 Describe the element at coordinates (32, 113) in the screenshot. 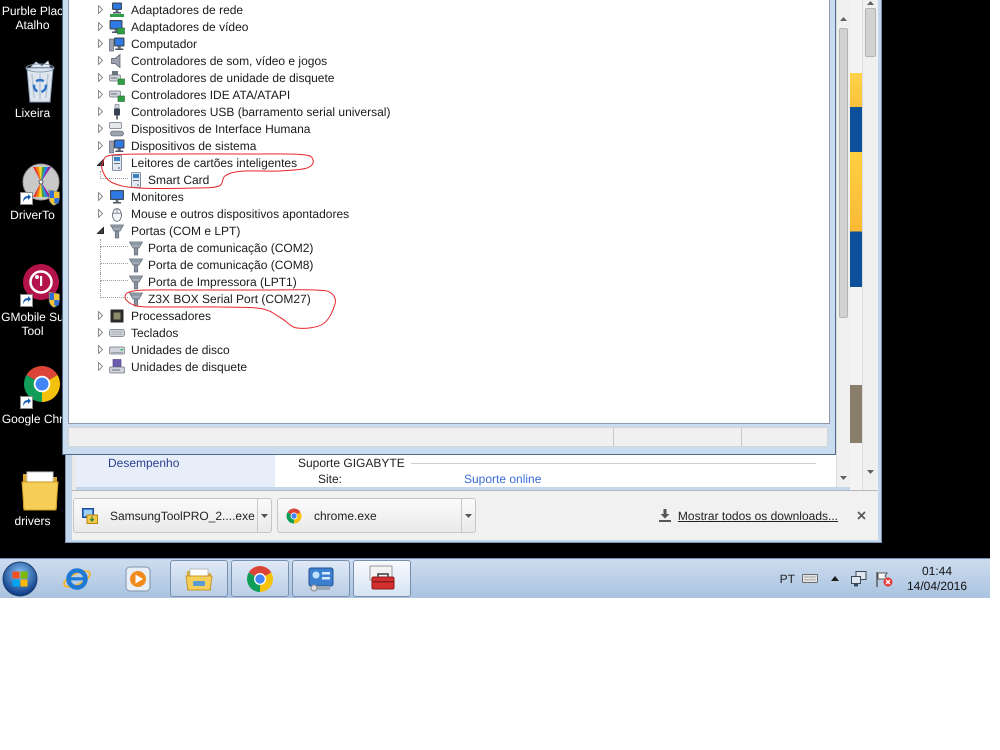

I see `desktop-icon-label: Lixeira` at that location.